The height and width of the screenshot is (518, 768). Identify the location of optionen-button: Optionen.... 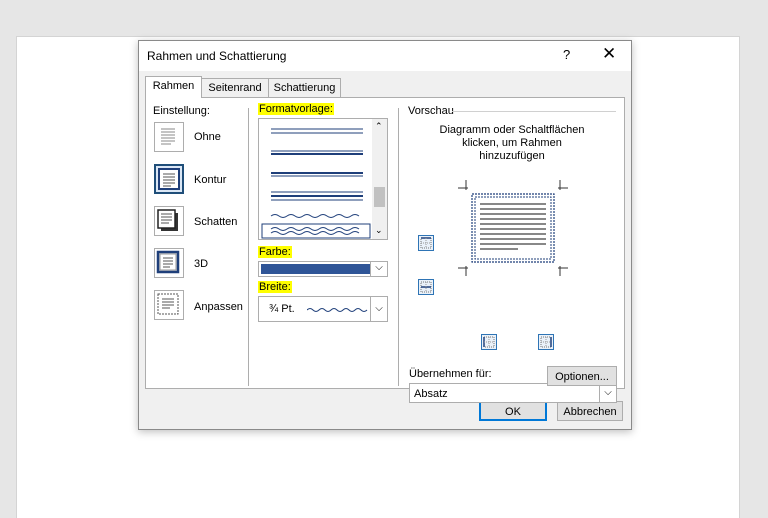
(582, 376).